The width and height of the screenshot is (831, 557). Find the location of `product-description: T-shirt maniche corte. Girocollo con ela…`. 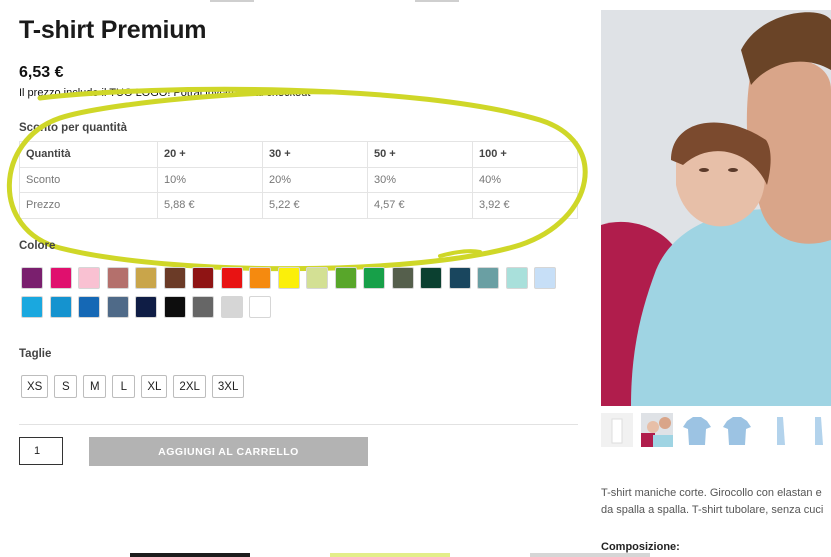

product-description: T-shirt maniche corte. Girocollo con ela… is located at coordinates (716, 502).